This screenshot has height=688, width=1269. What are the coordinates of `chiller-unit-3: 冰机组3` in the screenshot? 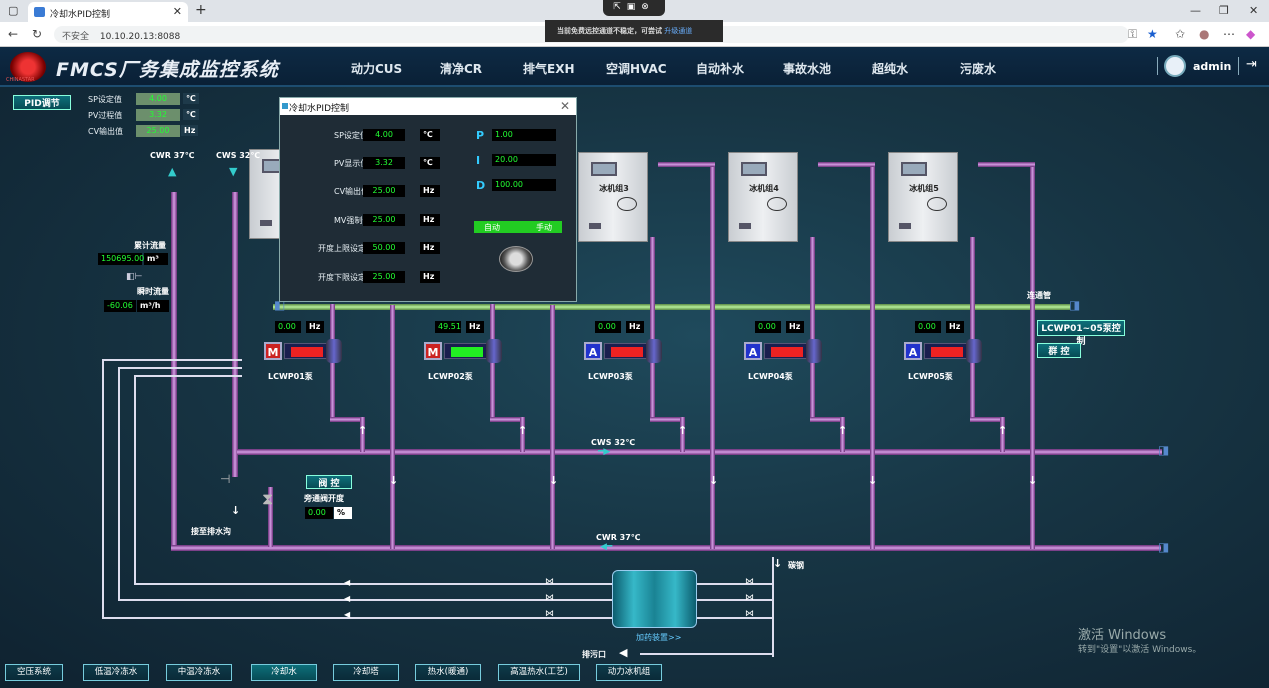 It's located at (613, 197).